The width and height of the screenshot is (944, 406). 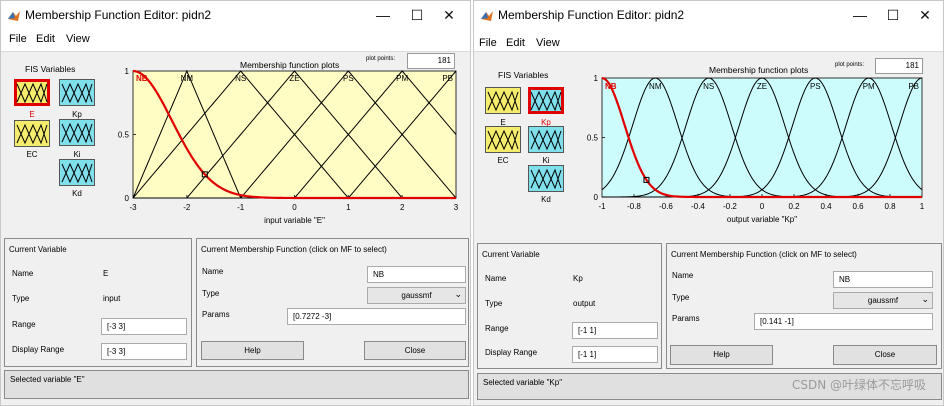 I want to click on range-field: [-1 1], so click(x=615, y=330).